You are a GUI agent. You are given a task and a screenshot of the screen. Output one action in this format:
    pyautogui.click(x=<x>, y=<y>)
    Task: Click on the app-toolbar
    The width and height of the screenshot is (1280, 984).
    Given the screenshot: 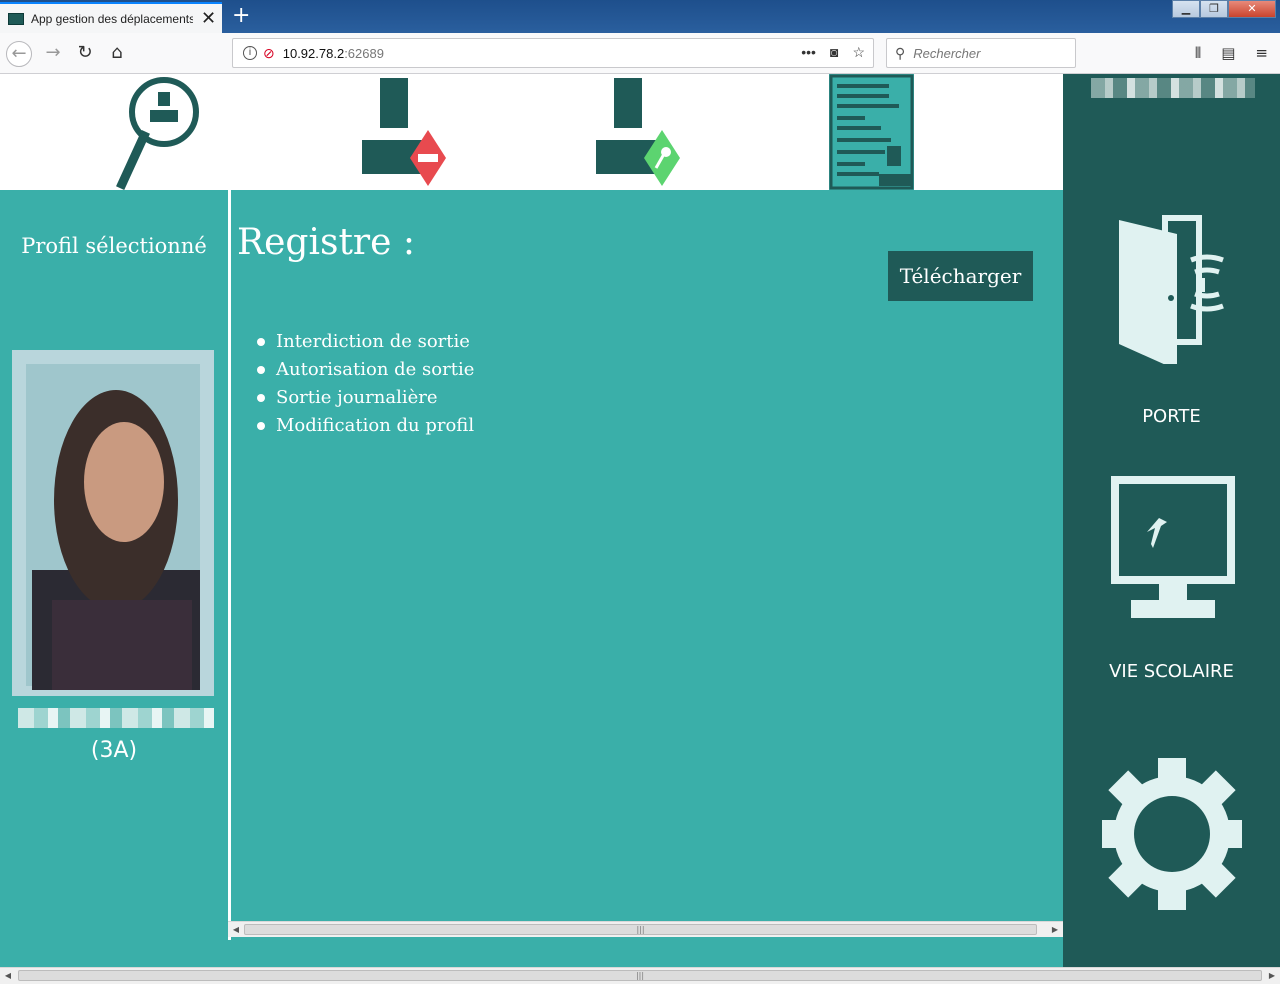 What is the action you would take?
    pyautogui.click(x=531, y=132)
    